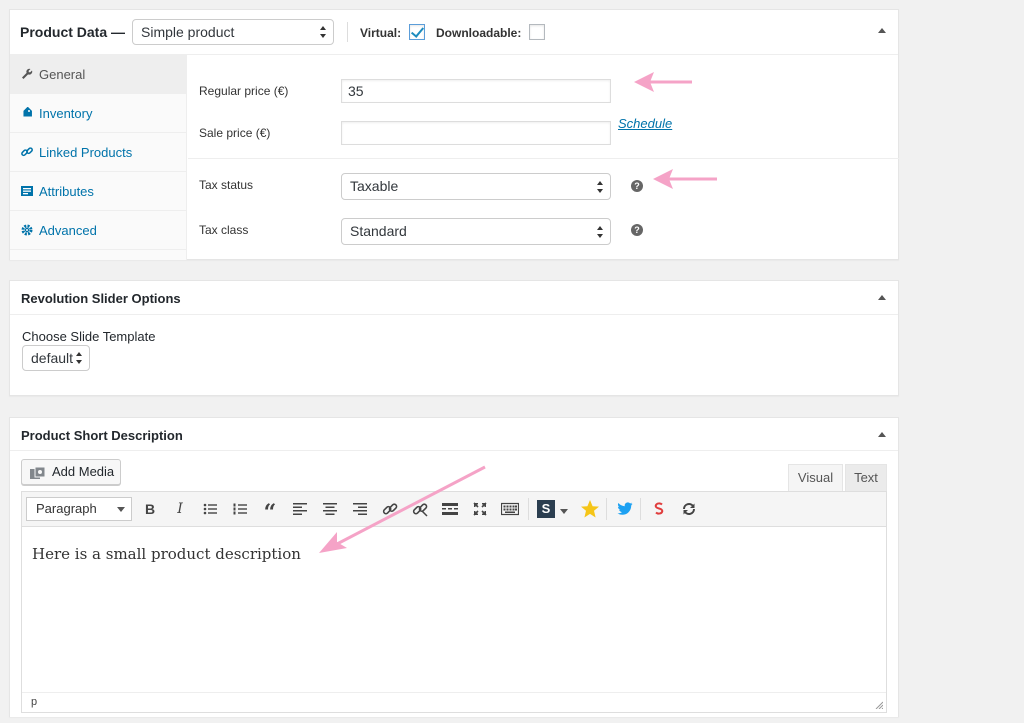 The width and height of the screenshot is (1024, 723). Describe the element at coordinates (98, 230) in the screenshot. I see `tab-advanced: Advanced` at that location.